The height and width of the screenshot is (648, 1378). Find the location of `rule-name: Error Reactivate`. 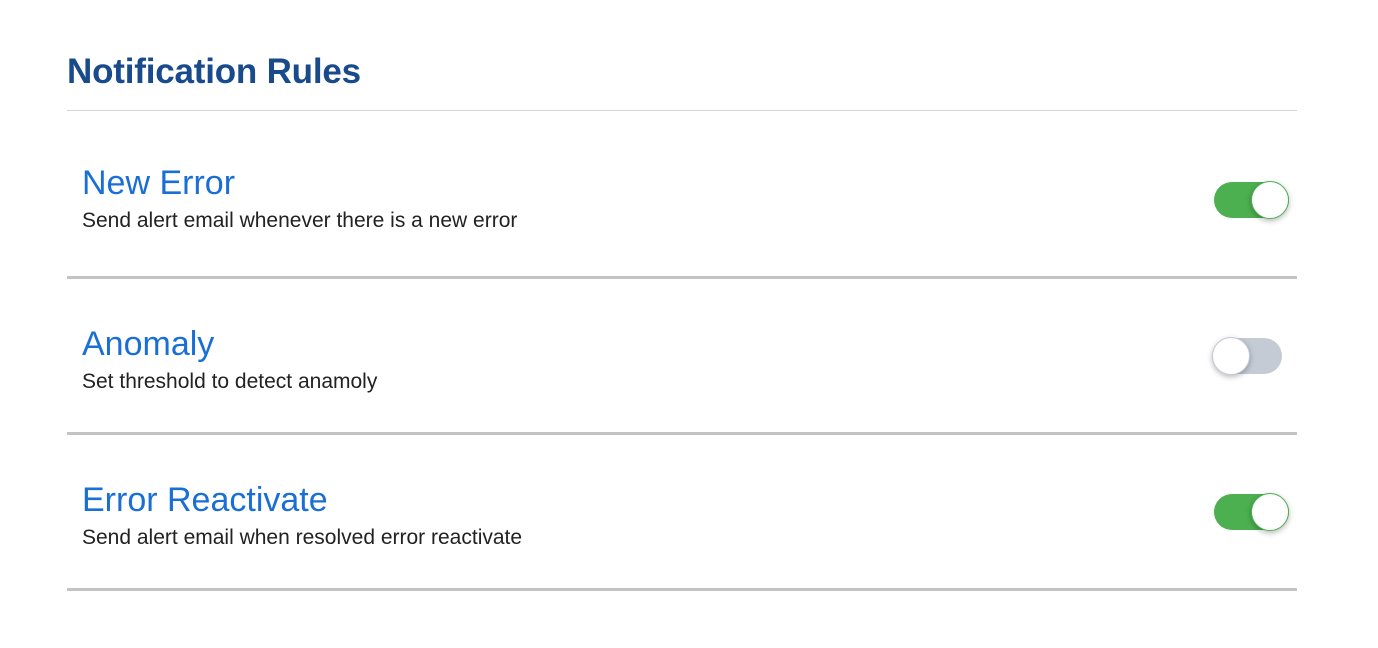

rule-name: Error Reactivate is located at coordinates (205, 500).